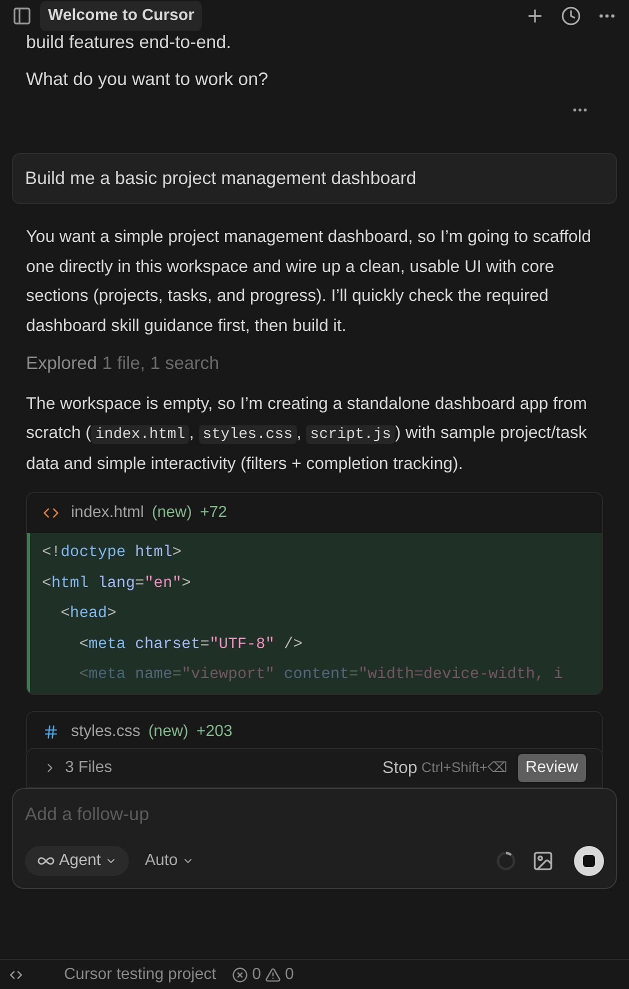 This screenshot has width=629, height=989. I want to click on added-lines: +203, so click(214, 732).